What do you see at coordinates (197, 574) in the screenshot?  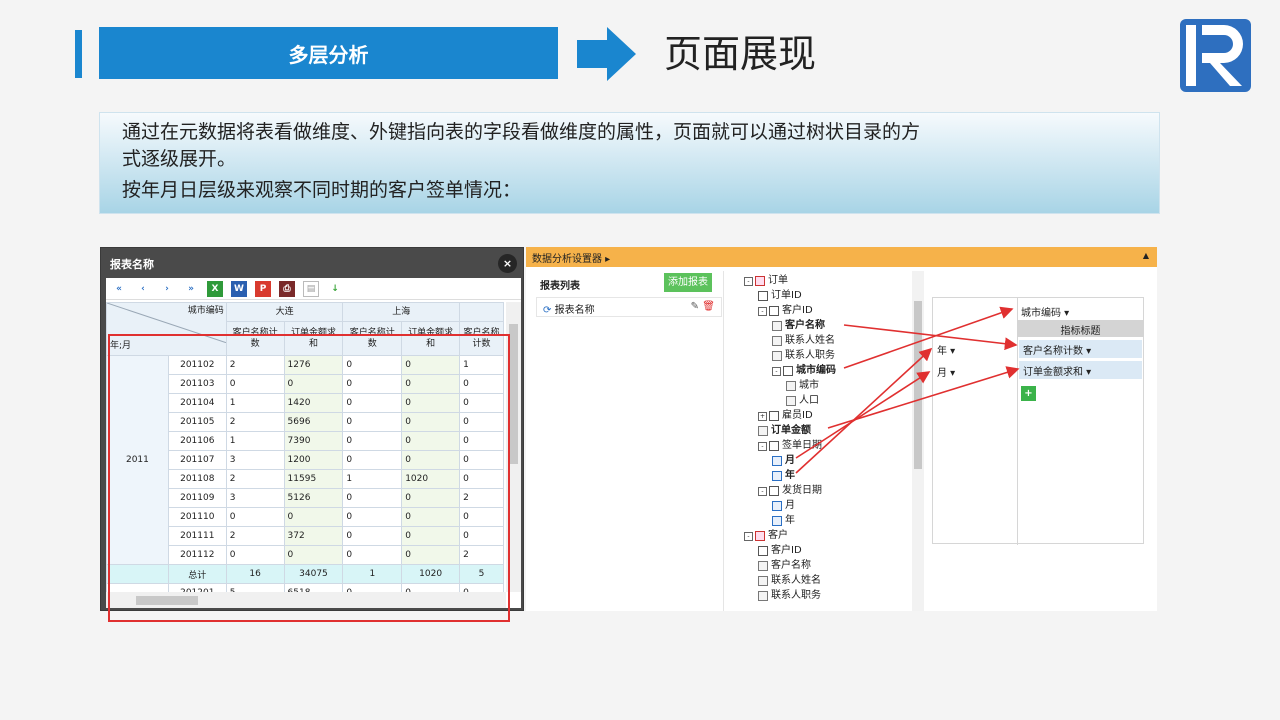 I see `total-cell: 总计` at bounding box center [197, 574].